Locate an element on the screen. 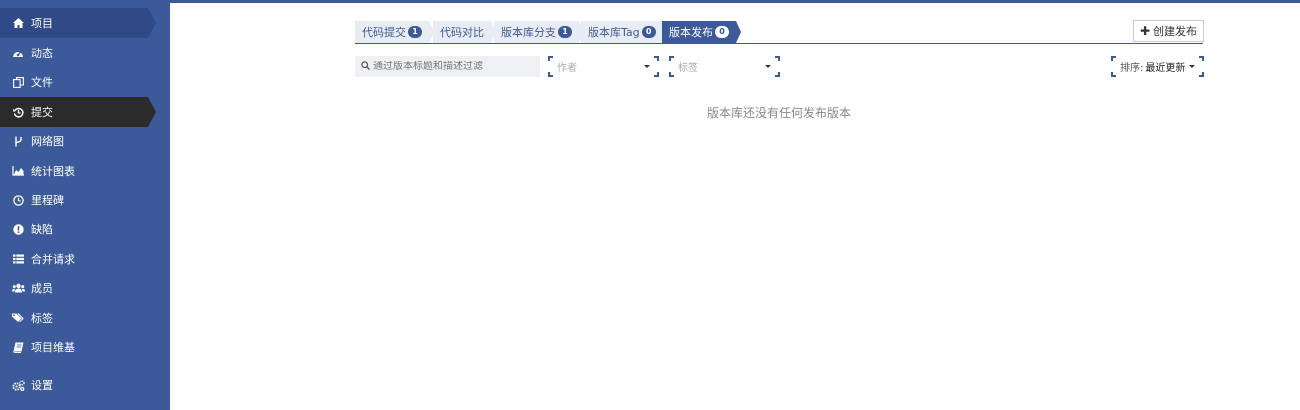 This screenshot has width=1300, height=410. tab-commits: 代码提交 1 is located at coordinates (394, 32).